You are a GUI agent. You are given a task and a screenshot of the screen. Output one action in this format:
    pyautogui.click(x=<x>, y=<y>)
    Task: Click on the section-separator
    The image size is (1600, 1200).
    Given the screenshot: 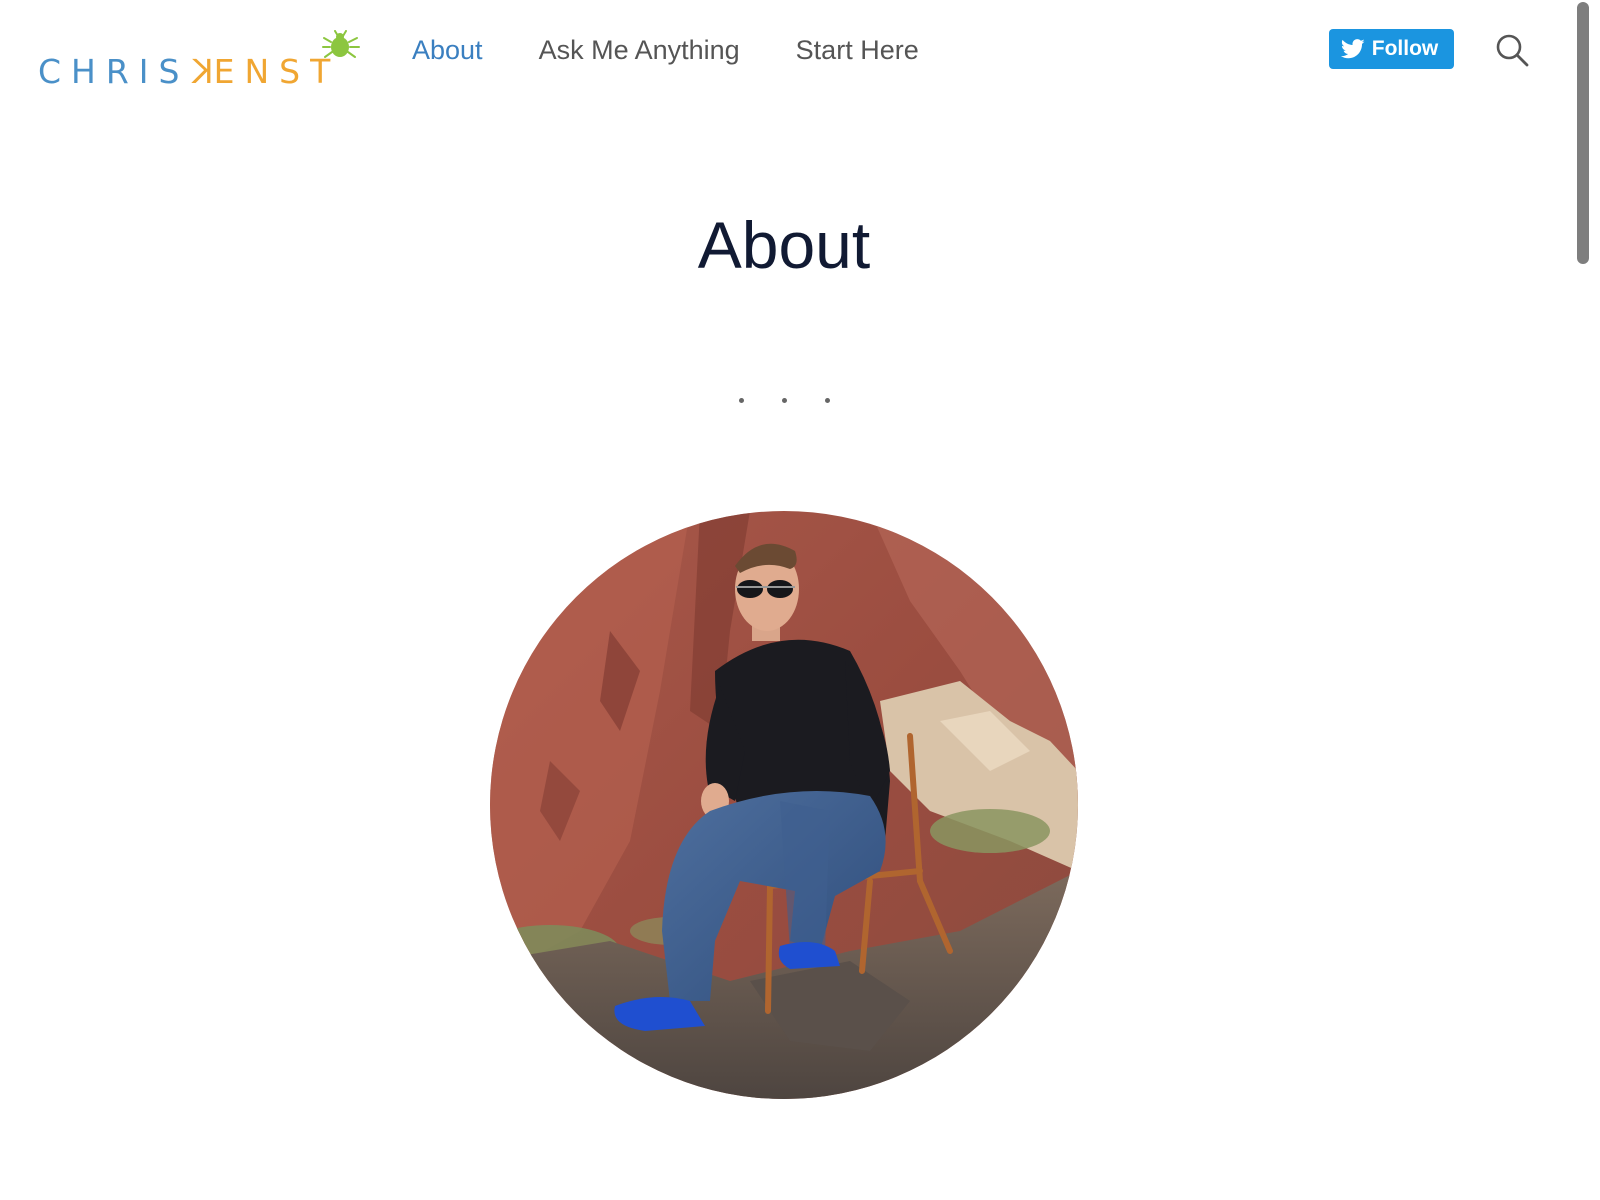 What is the action you would take?
    pyautogui.click(x=784, y=400)
    